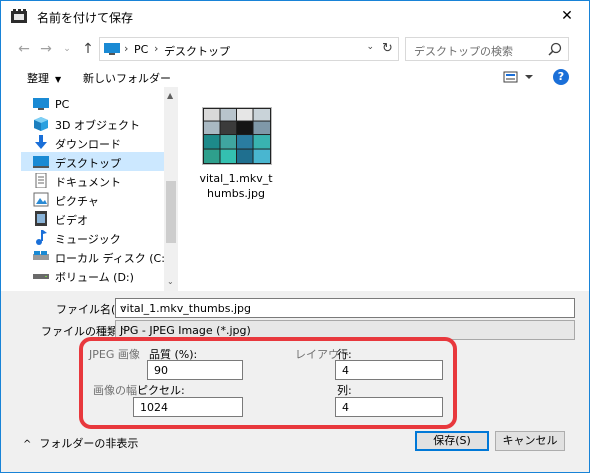 The height and width of the screenshot is (475, 592). Describe the element at coordinates (41, 199) in the screenshot. I see `picture-icon` at that location.